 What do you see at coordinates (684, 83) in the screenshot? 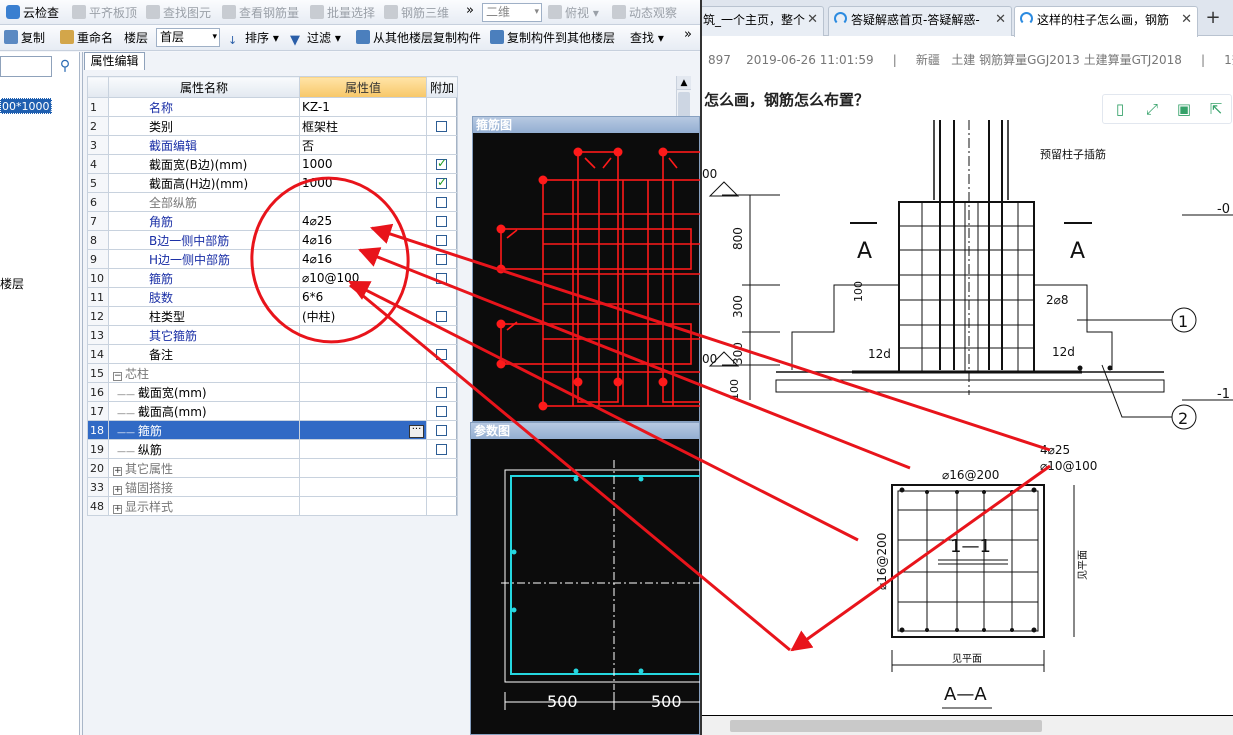
I see `scroll-up-icon: ▲` at bounding box center [684, 83].